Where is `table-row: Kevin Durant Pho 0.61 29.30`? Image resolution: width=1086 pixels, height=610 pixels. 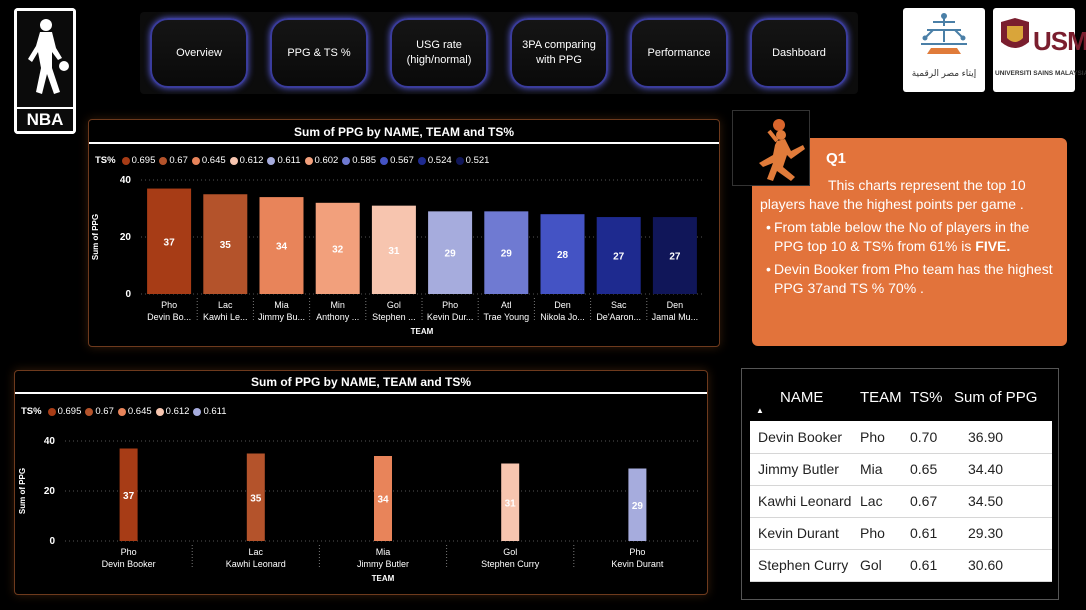
table-row: Kevin Durant Pho 0.61 29.30 is located at coordinates (901, 533).